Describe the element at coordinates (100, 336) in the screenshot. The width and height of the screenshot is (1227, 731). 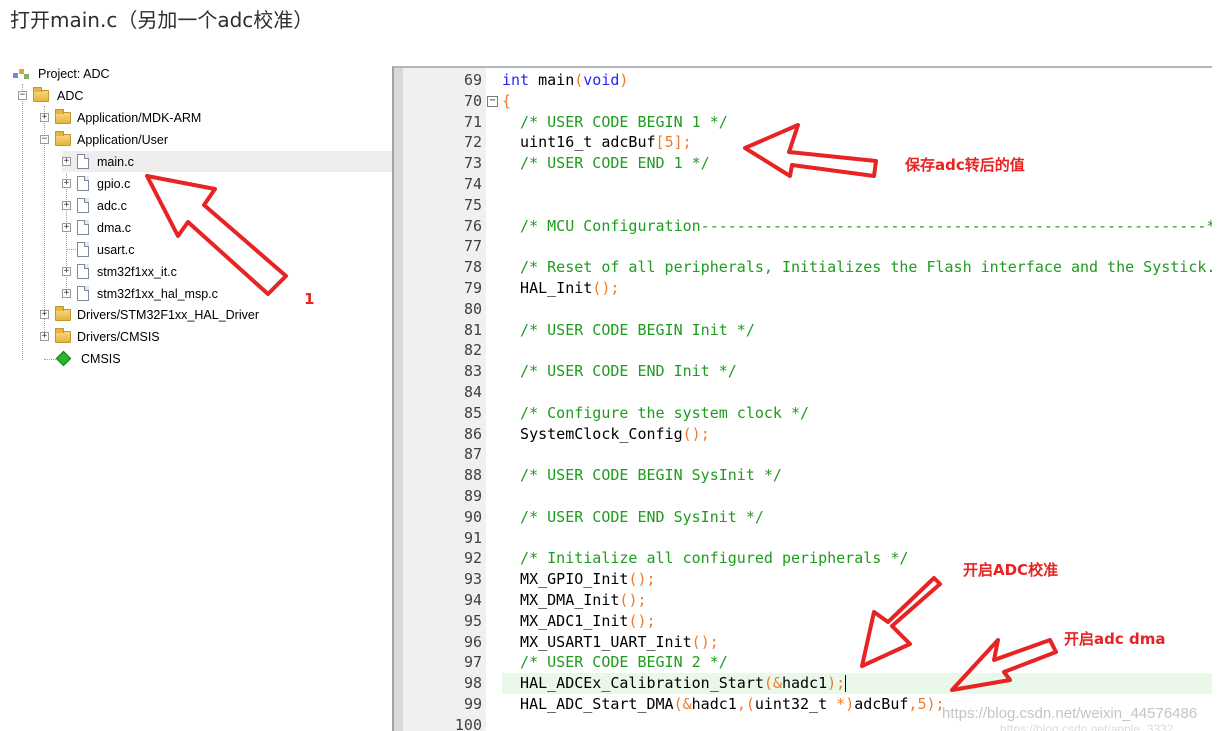
I see `tree-group-cmsis: + Drivers/CMSIS` at that location.